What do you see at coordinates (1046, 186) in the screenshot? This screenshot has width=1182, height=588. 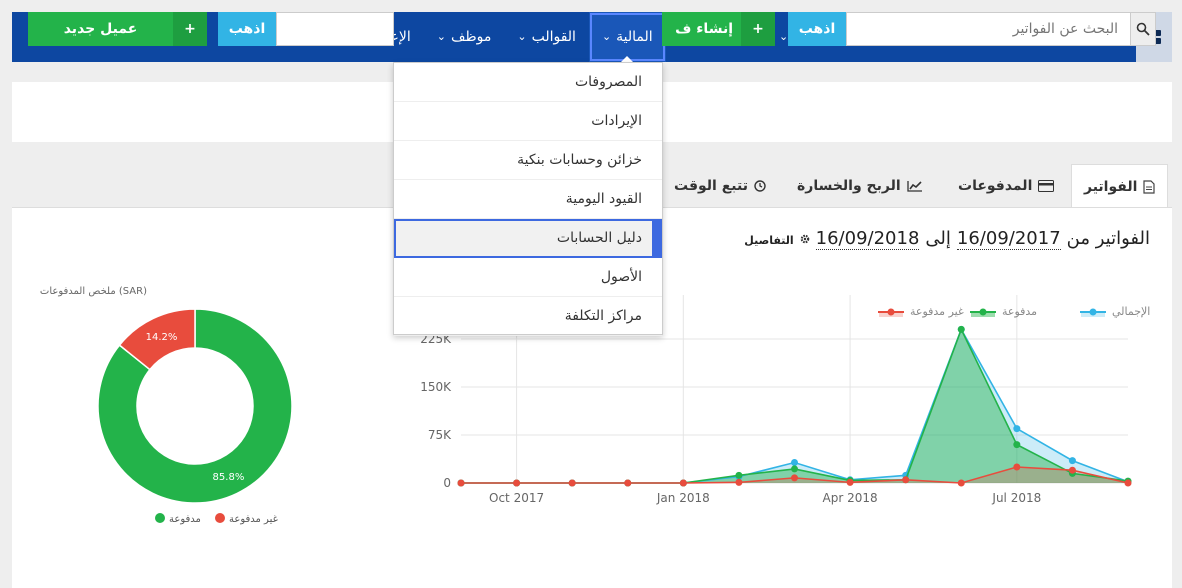 I see `credit-card-icon` at bounding box center [1046, 186].